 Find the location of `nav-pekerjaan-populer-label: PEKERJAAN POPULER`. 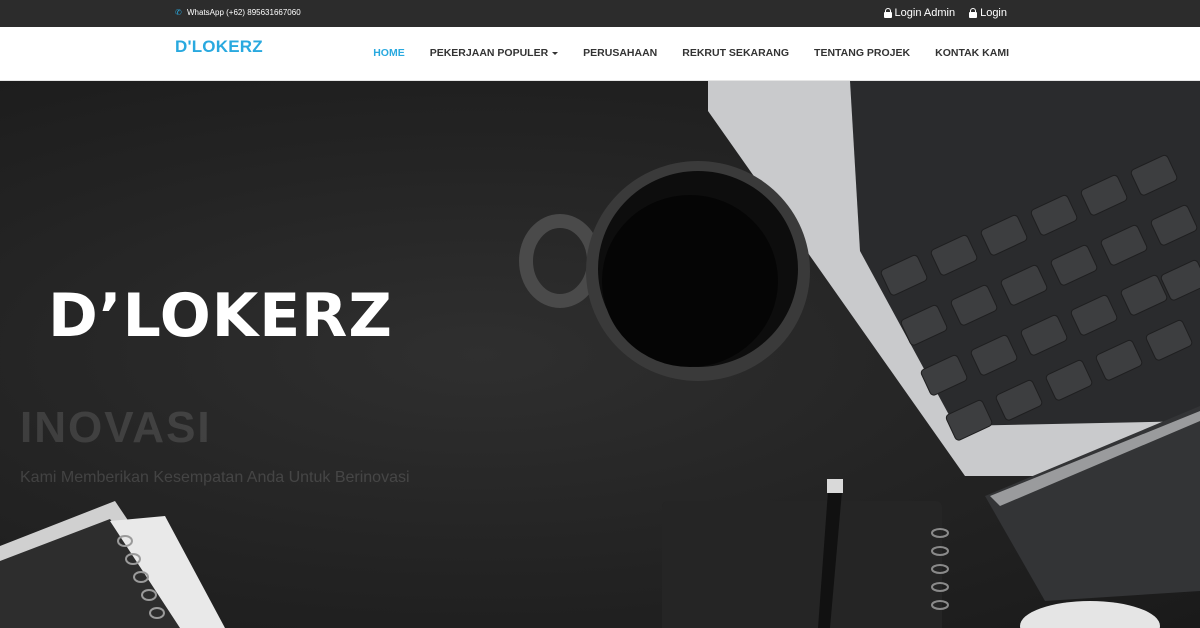

nav-pekerjaan-populer-label: PEKERJAAN POPULER is located at coordinates (489, 53).